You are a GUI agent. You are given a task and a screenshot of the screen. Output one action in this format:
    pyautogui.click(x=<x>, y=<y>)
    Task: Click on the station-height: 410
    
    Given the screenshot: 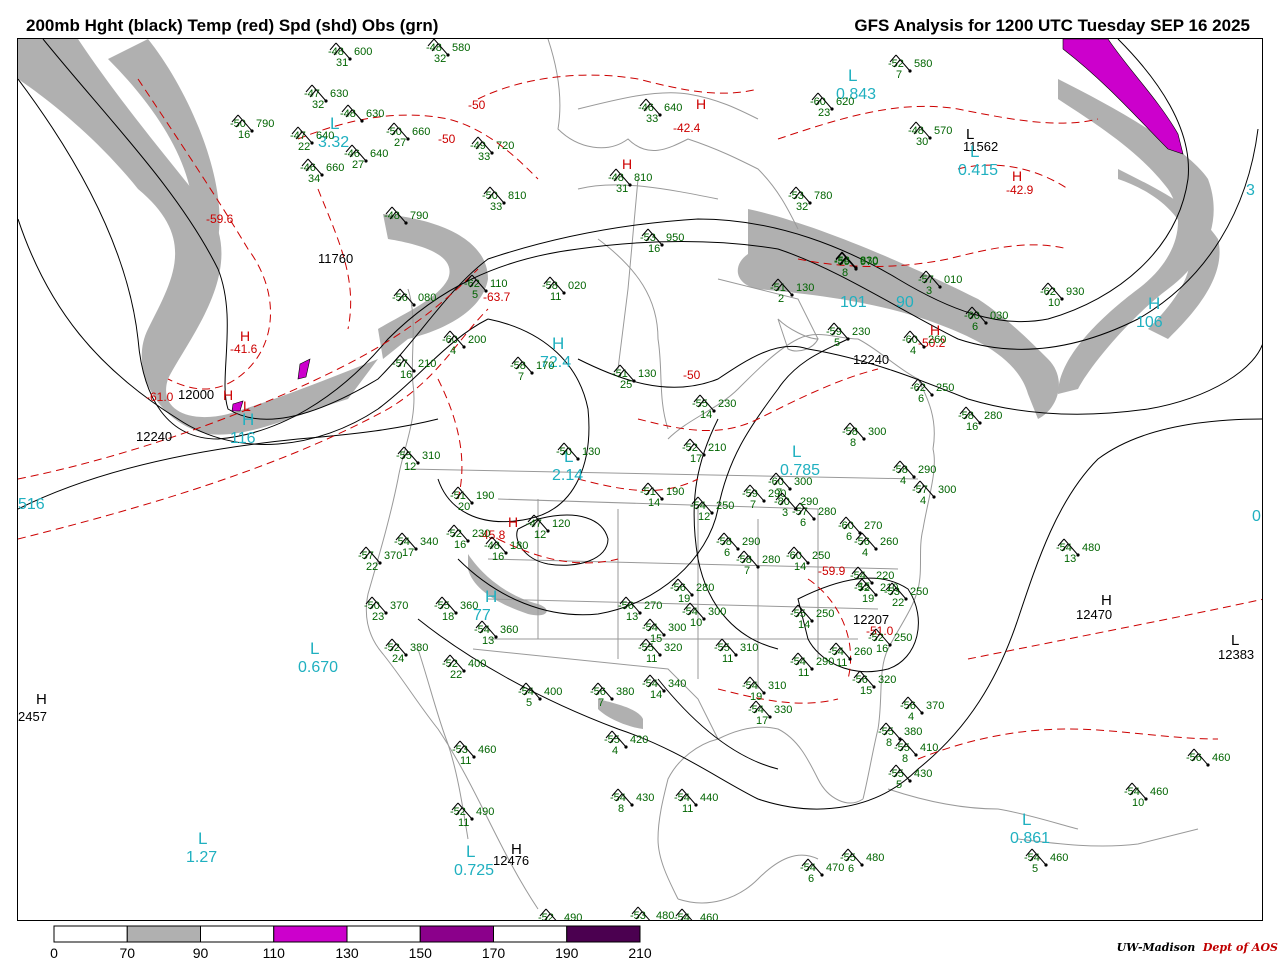 What is the action you would take?
    pyautogui.click(x=929, y=748)
    